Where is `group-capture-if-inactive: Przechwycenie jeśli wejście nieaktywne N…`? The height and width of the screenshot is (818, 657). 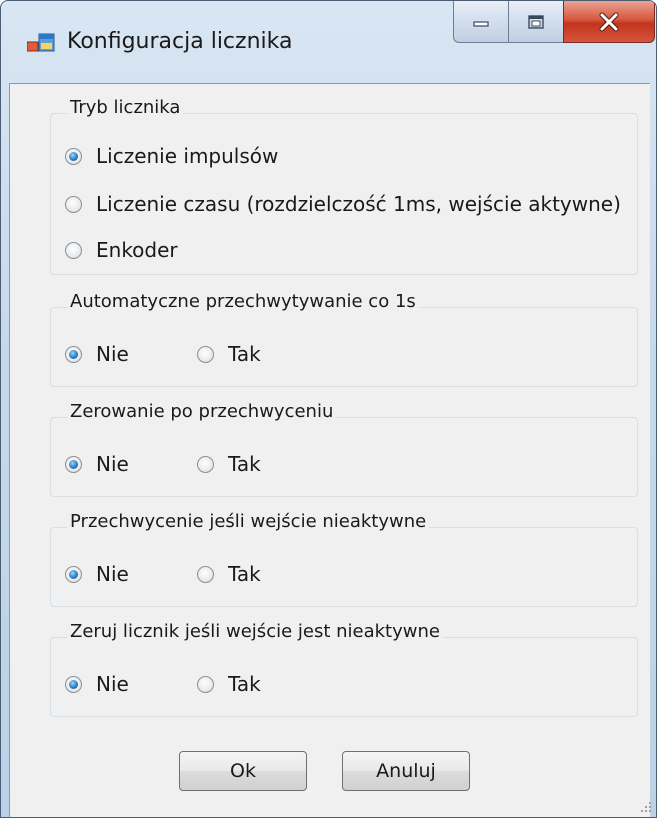 group-capture-if-inactive: Przechwycenie jeśli wejście nieaktywne N… is located at coordinates (344, 558).